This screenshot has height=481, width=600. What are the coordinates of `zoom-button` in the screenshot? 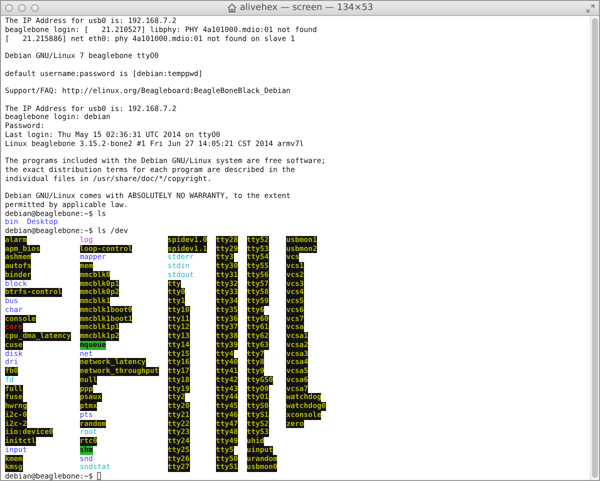 It's located at (35, 8).